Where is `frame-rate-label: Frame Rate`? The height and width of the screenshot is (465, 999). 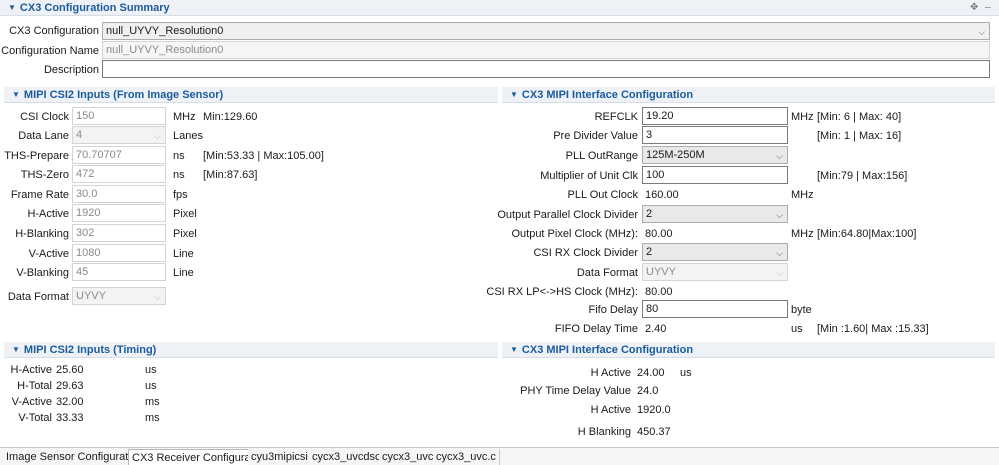 frame-rate-label: Frame Rate is located at coordinates (39, 195).